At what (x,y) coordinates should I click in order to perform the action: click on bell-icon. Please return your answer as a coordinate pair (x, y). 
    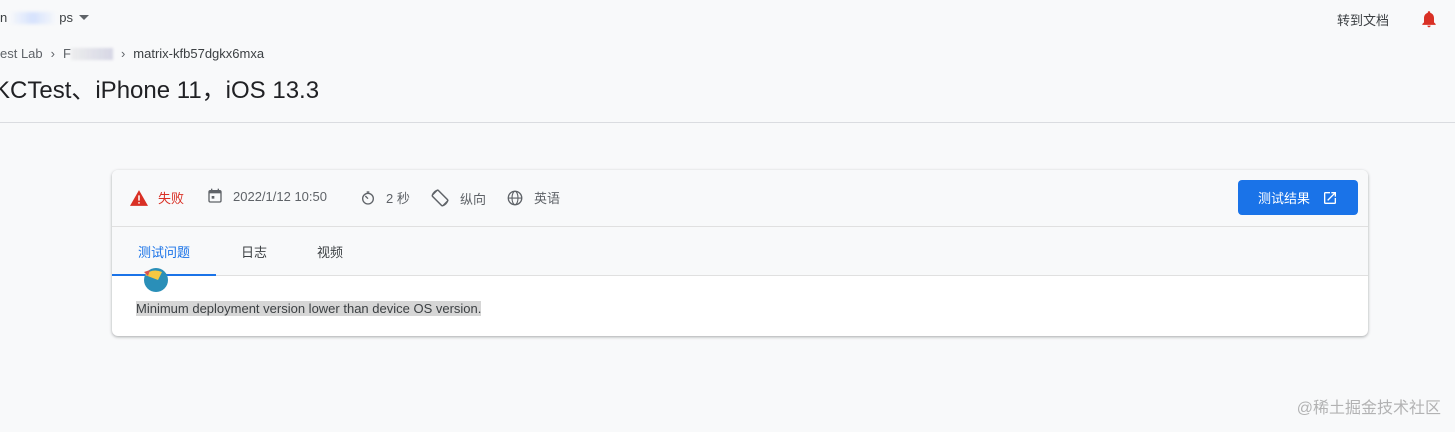
    Looking at the image, I should click on (1429, 19).